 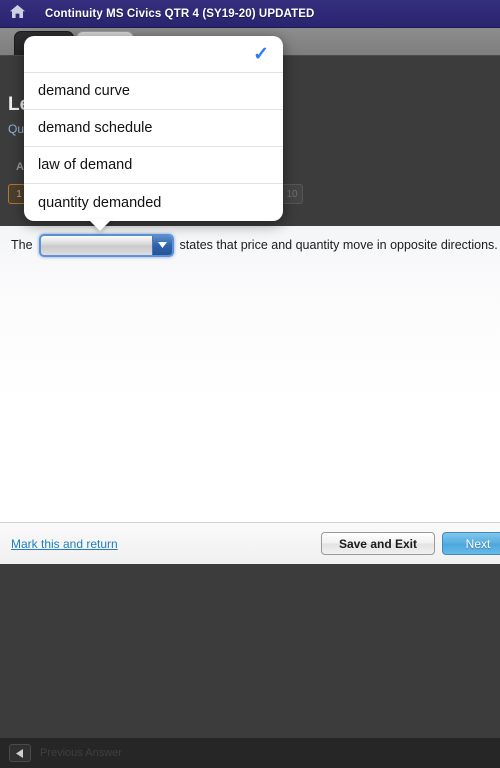 What do you see at coordinates (64, 544) in the screenshot?
I see `mark-this-and-return-link: Mark this and return` at bounding box center [64, 544].